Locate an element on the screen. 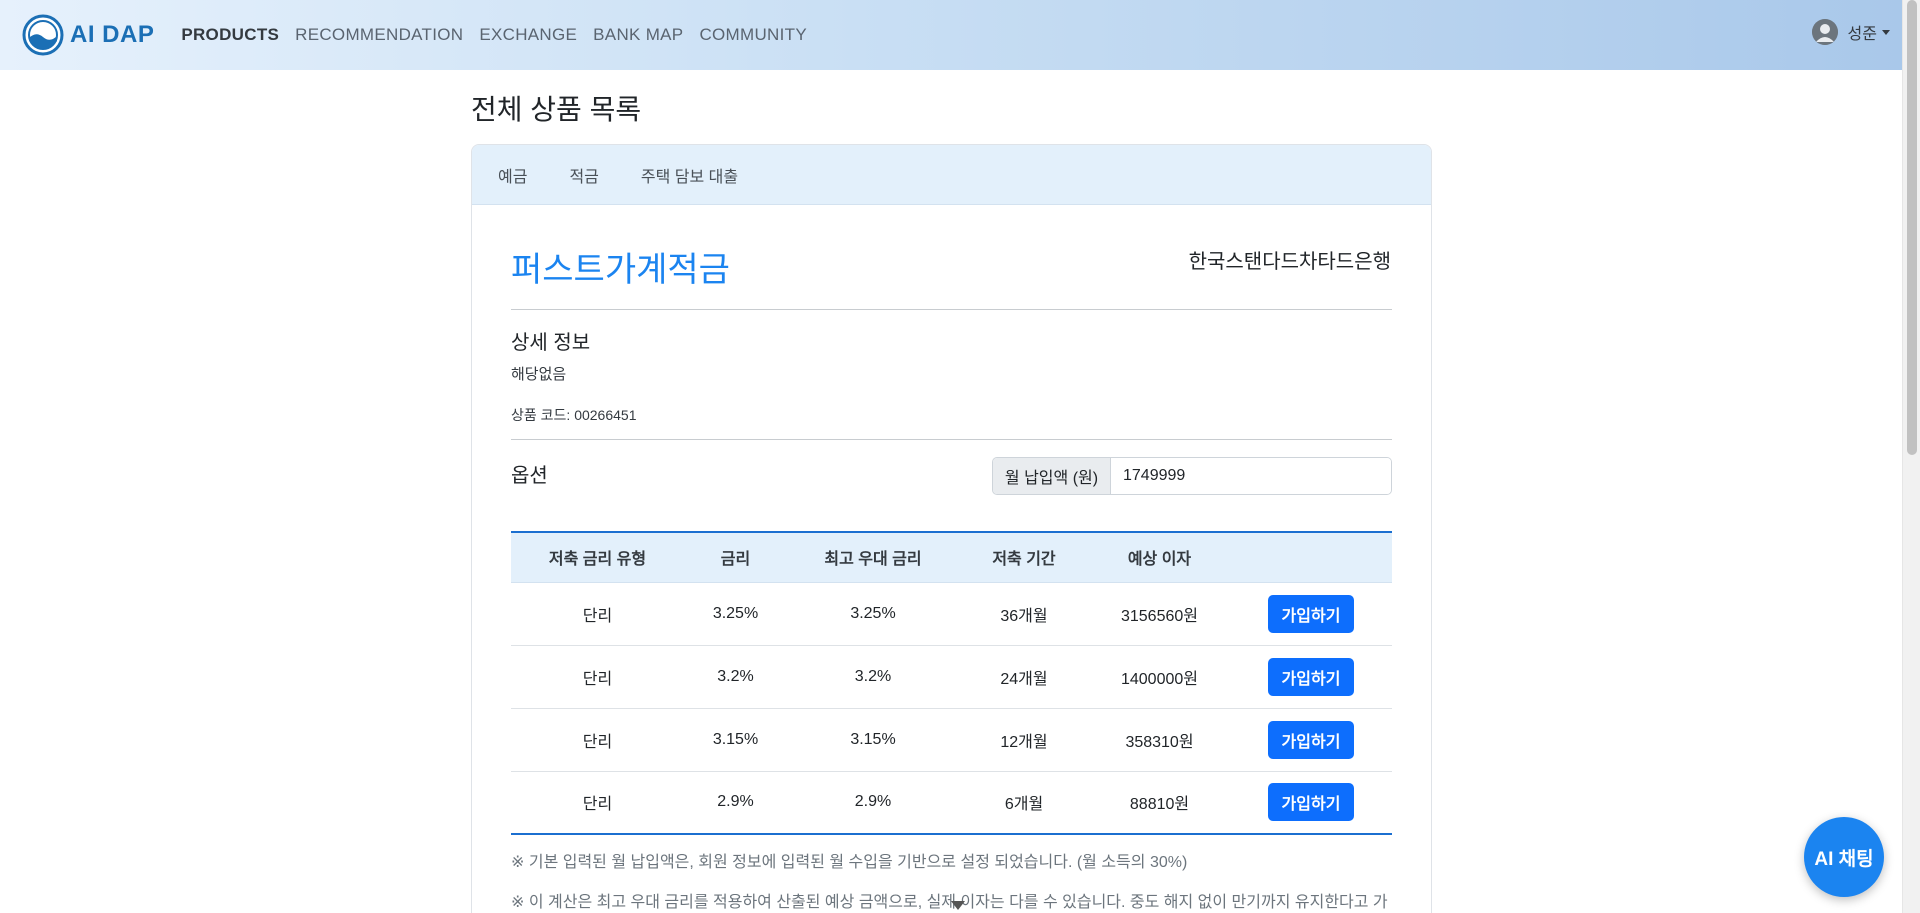 Image resolution: width=1920 pixels, height=913 pixels. brand-name: AI DAP is located at coordinates (112, 34).